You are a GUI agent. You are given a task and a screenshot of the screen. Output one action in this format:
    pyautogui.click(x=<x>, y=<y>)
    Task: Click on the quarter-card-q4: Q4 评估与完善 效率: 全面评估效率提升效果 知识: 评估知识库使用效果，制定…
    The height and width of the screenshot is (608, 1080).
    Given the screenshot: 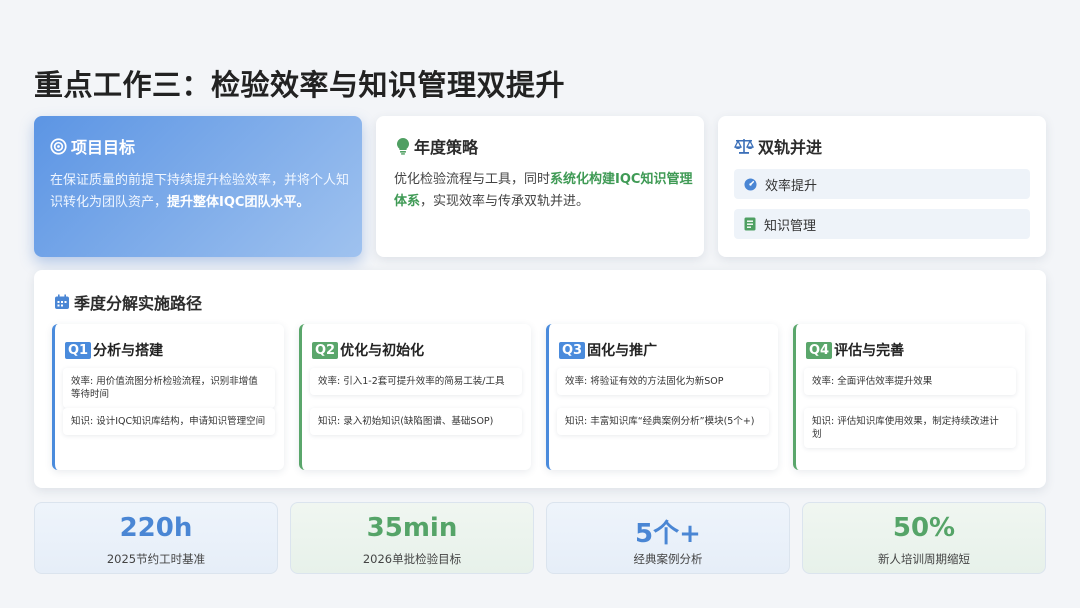 What is the action you would take?
    pyautogui.click(x=909, y=397)
    